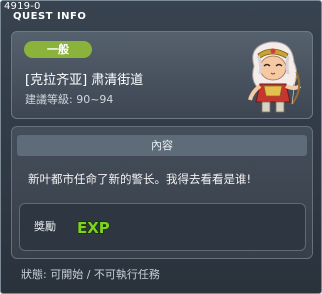 This screenshot has height=294, width=322. What do you see at coordinates (58, 49) in the screenshot?
I see `quest-category-badge: 一般` at bounding box center [58, 49].